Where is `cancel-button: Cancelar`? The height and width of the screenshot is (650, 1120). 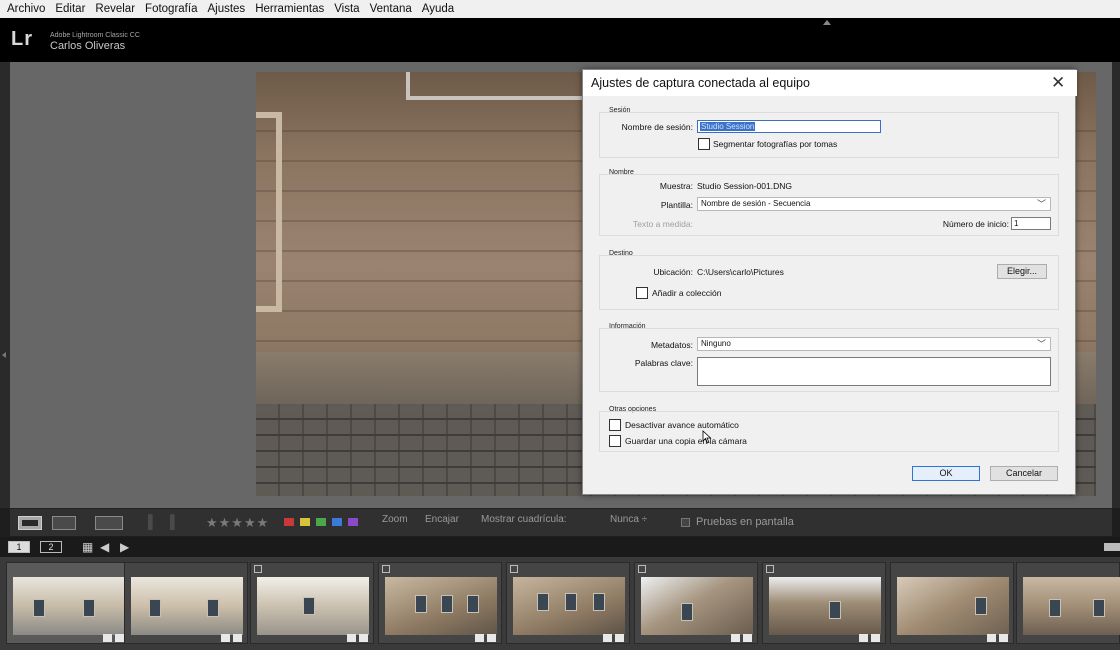
cancel-button: Cancelar is located at coordinates (1024, 473).